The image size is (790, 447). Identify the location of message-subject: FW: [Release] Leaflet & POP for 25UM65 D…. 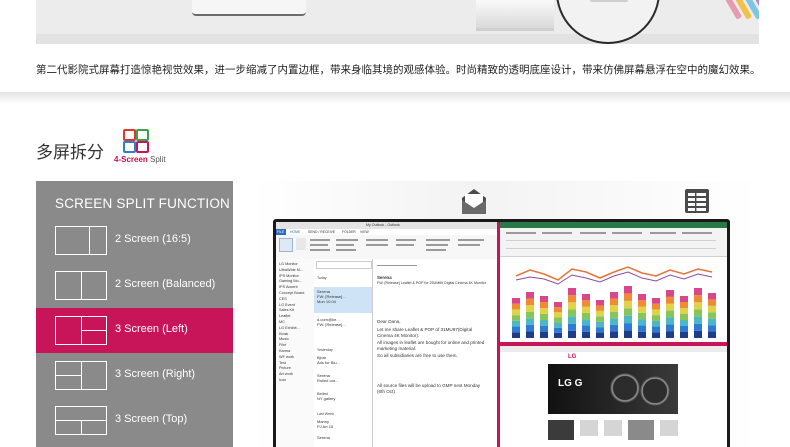
(431, 283).